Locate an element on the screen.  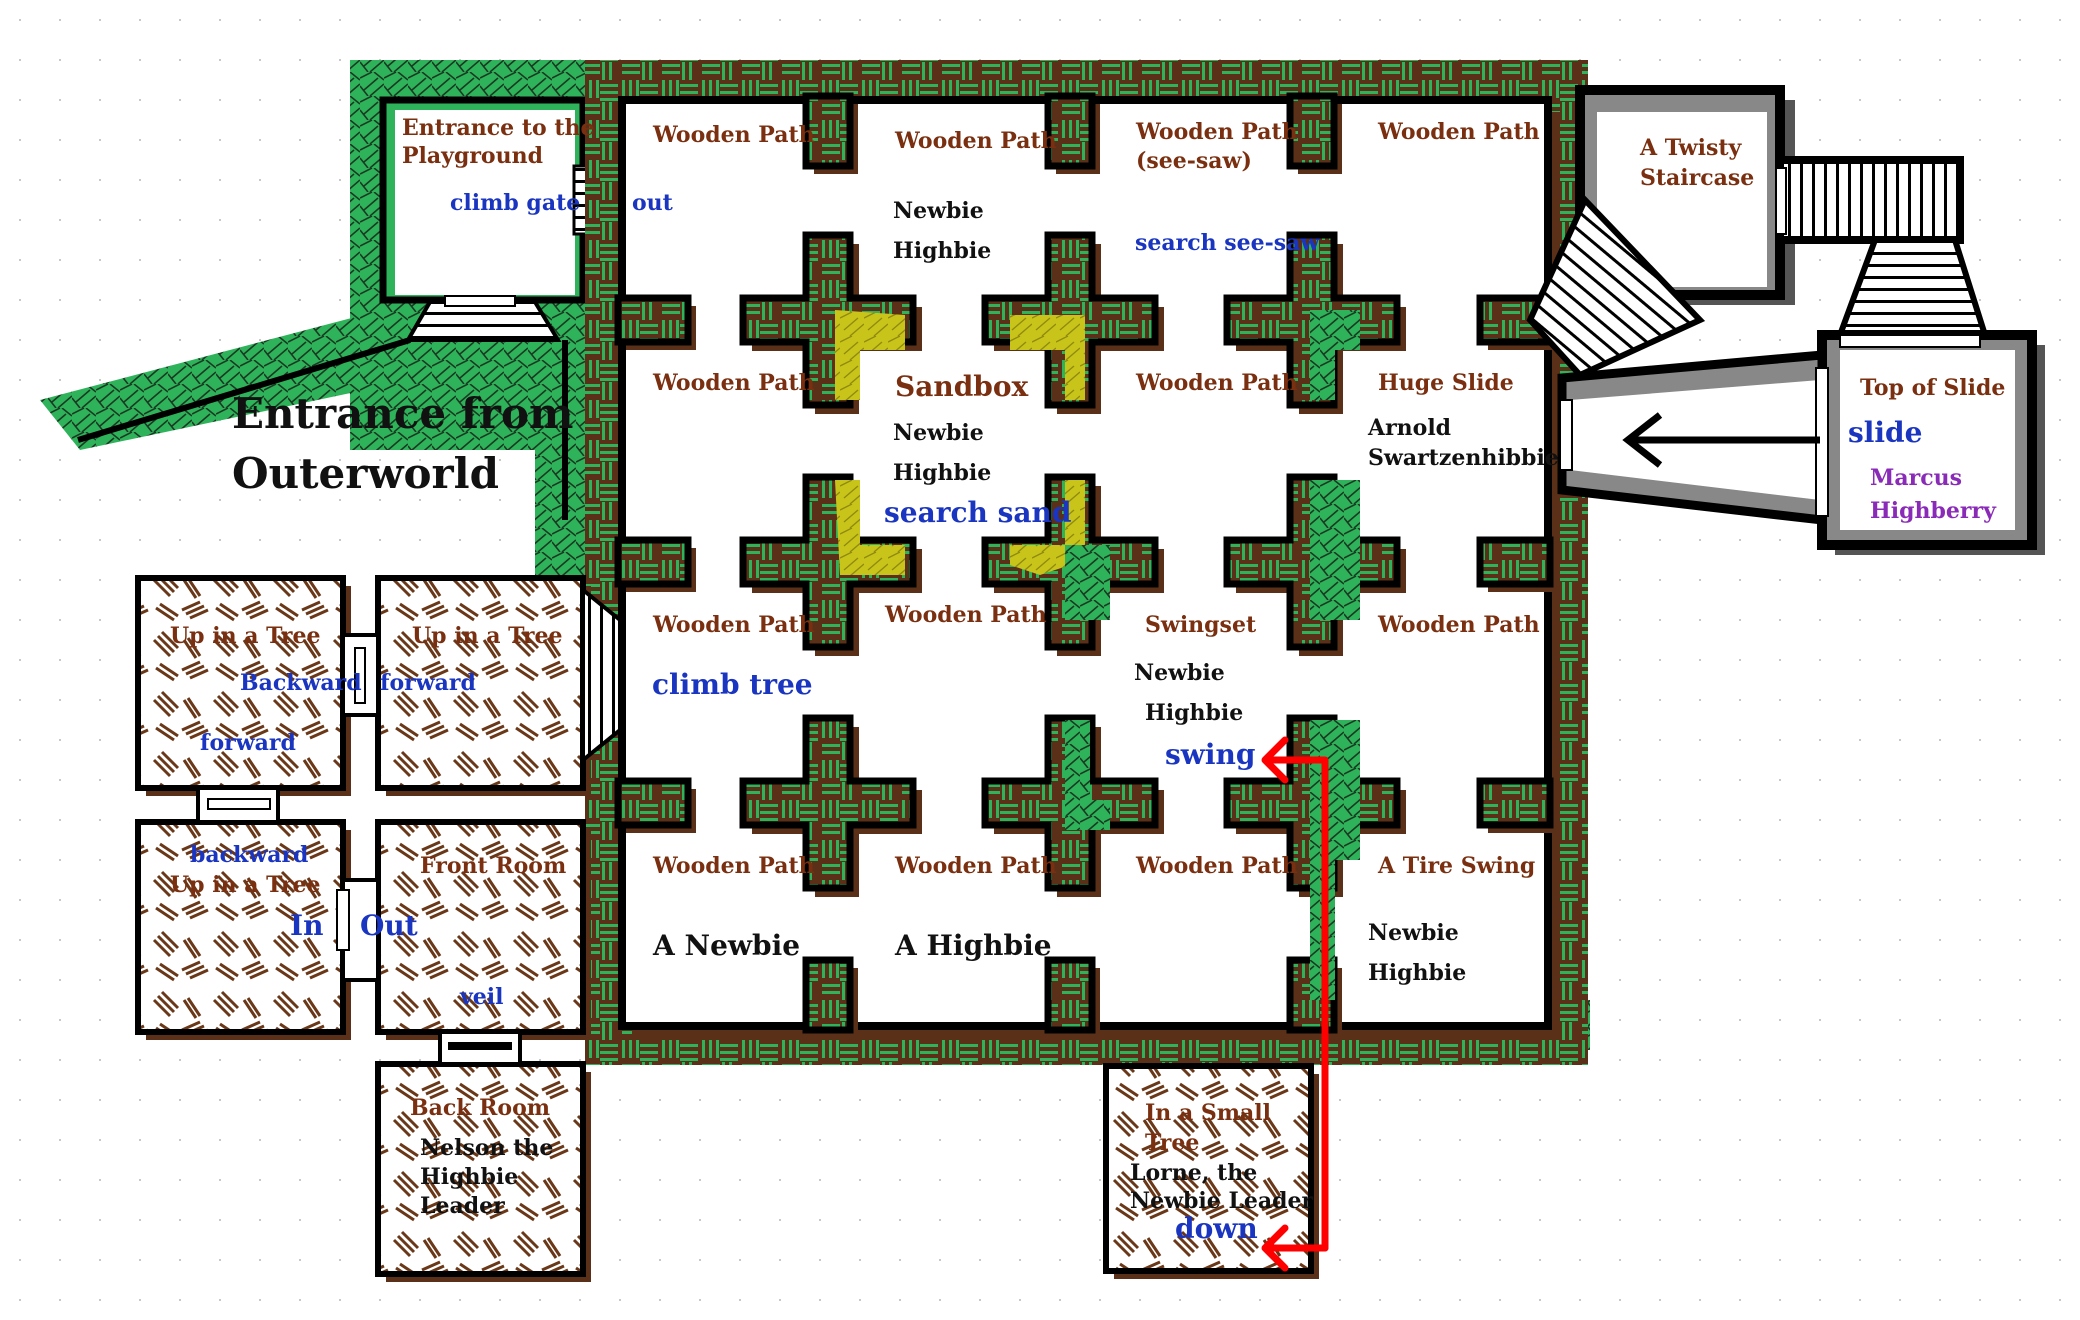
npc-nelson-3: Leader is located at coordinates (462, 1206).